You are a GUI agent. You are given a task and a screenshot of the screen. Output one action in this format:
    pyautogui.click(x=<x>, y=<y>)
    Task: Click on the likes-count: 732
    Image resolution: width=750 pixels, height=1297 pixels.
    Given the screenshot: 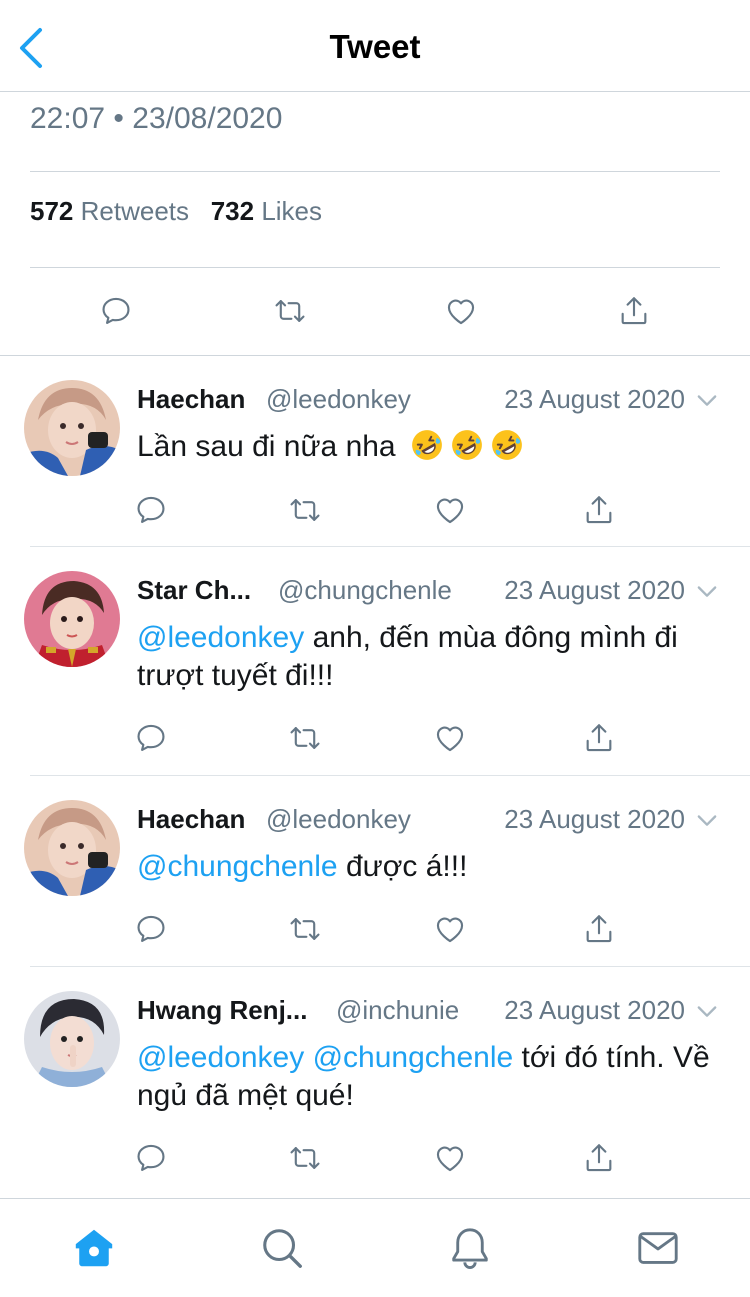 What is the action you would take?
    pyautogui.click(x=232, y=211)
    